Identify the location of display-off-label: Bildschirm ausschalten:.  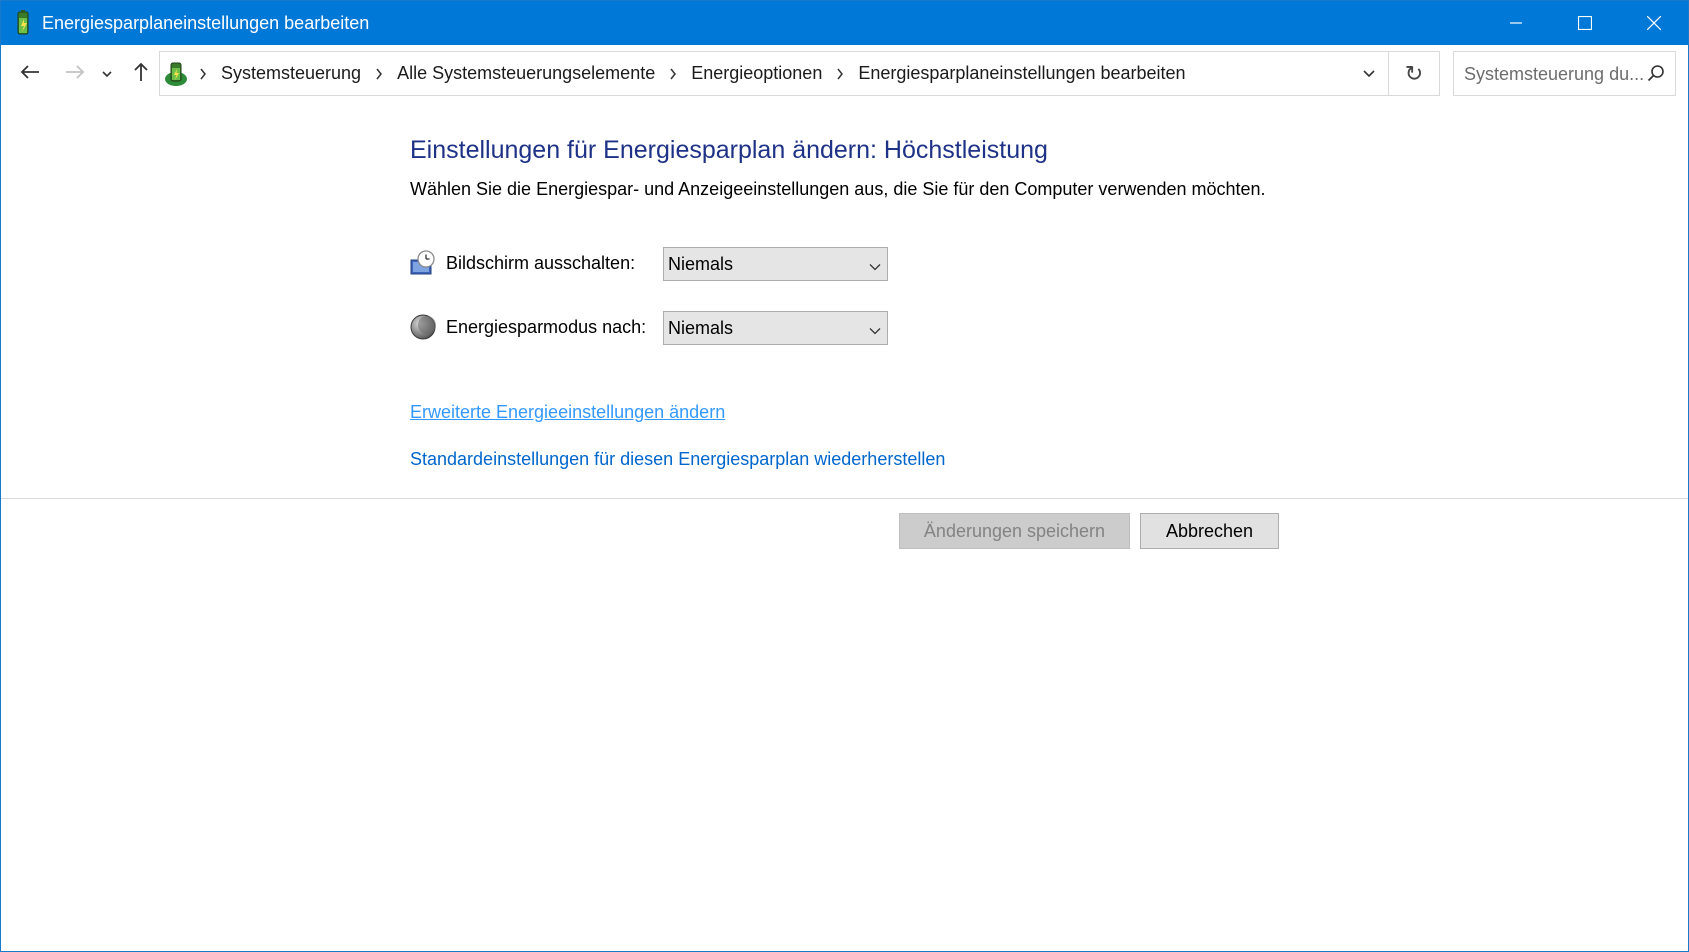
(541, 263).